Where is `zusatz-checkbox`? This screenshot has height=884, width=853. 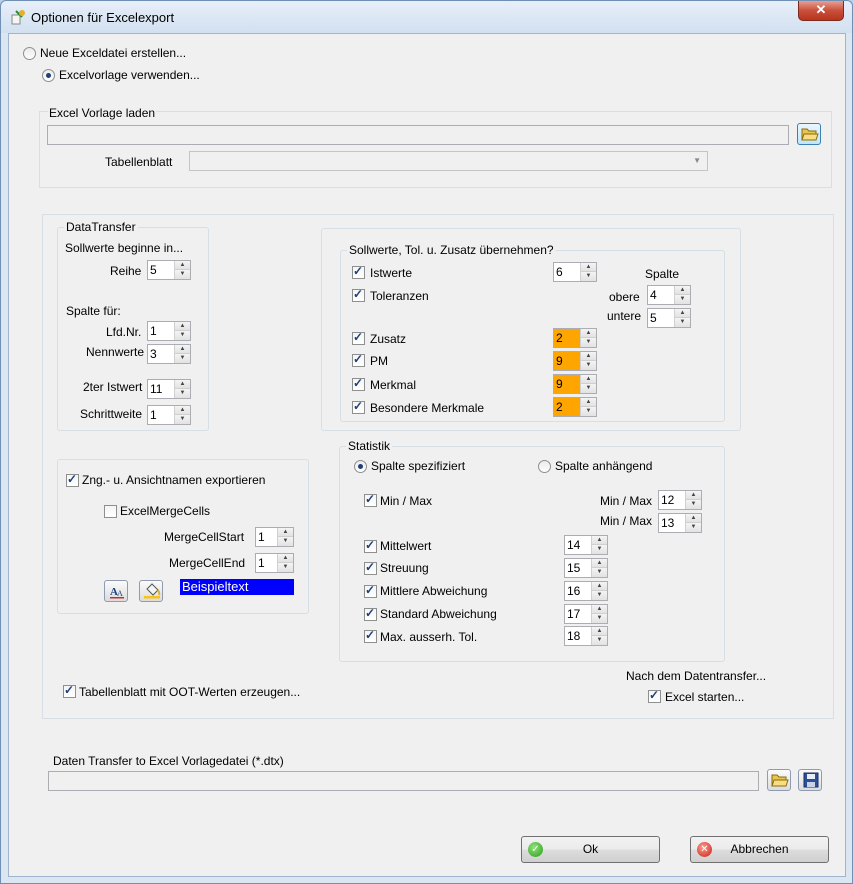
zusatz-checkbox is located at coordinates (358, 337).